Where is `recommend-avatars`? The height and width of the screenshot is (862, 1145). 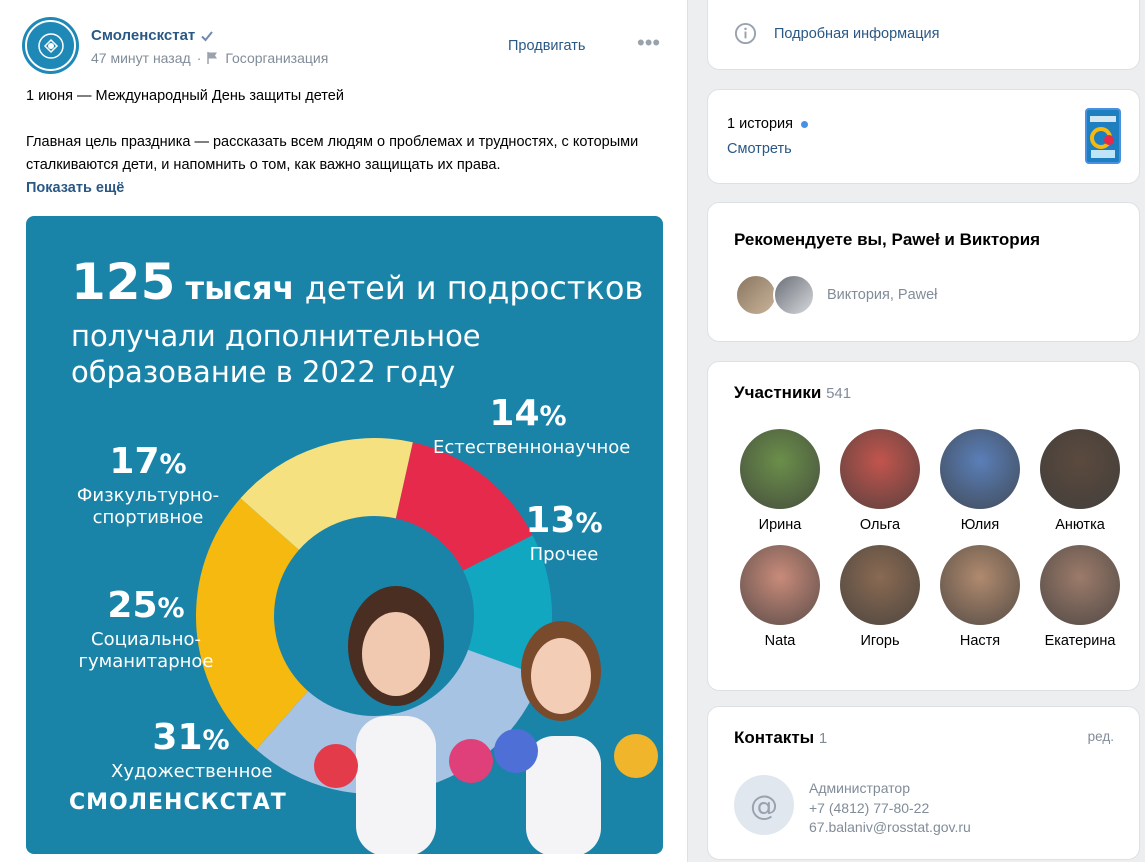
recommend-avatars is located at coordinates (775, 295).